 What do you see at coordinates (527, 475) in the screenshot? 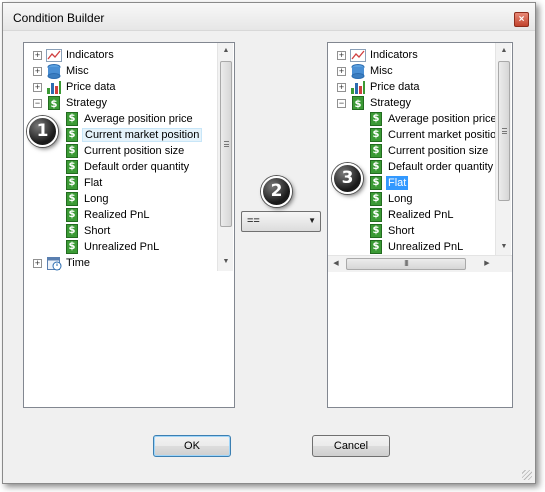
I see `resize-grip` at bounding box center [527, 475].